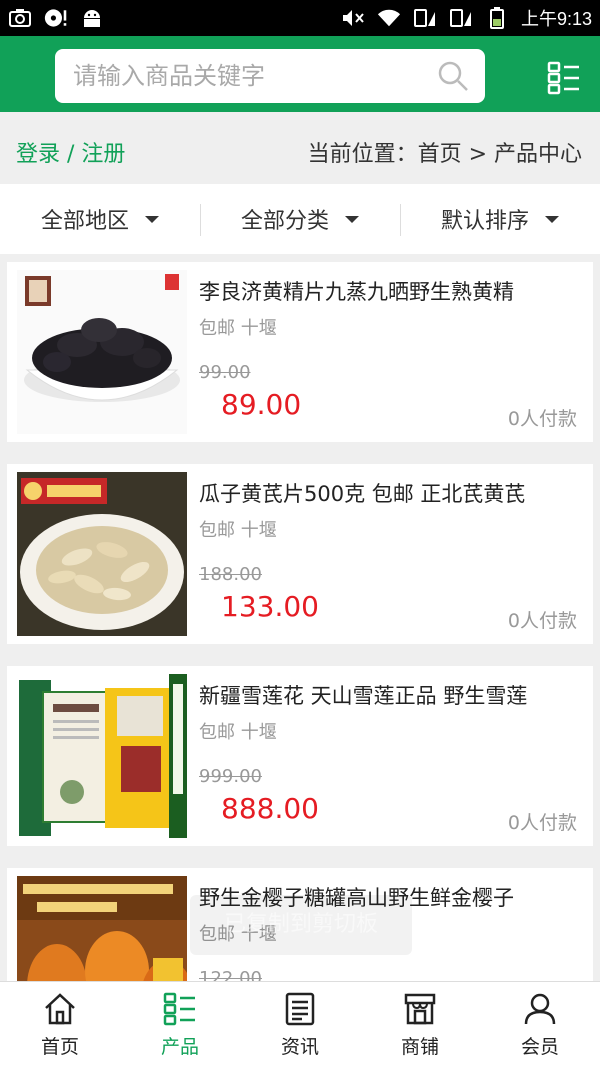 The image size is (600, 1067). Describe the element at coordinates (389, 291) in the screenshot. I see `product-title: 李良济黄精片九蒸九晒野生熟黄精` at that location.